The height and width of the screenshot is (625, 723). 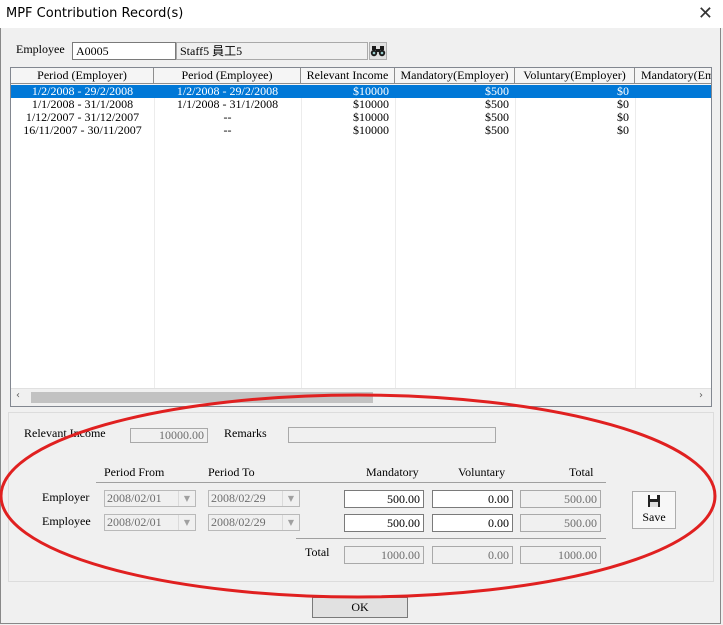 I want to click on employee-period-to-select: 2008/02/29 ▼, so click(x=254, y=522).